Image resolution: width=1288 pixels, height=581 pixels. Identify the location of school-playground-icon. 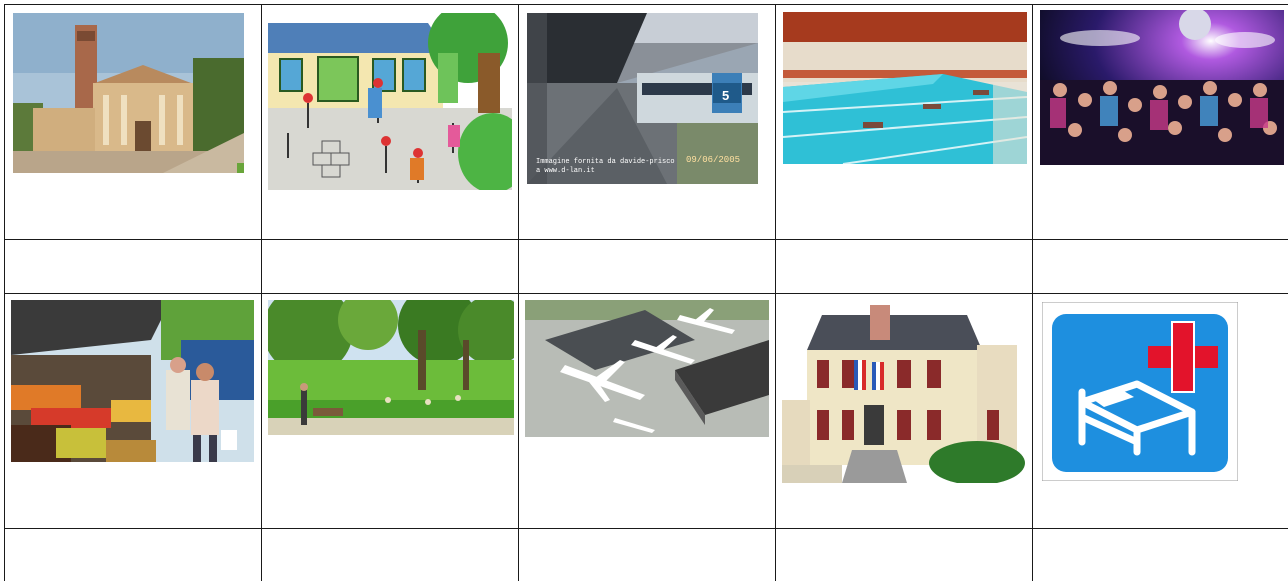
(390, 101).